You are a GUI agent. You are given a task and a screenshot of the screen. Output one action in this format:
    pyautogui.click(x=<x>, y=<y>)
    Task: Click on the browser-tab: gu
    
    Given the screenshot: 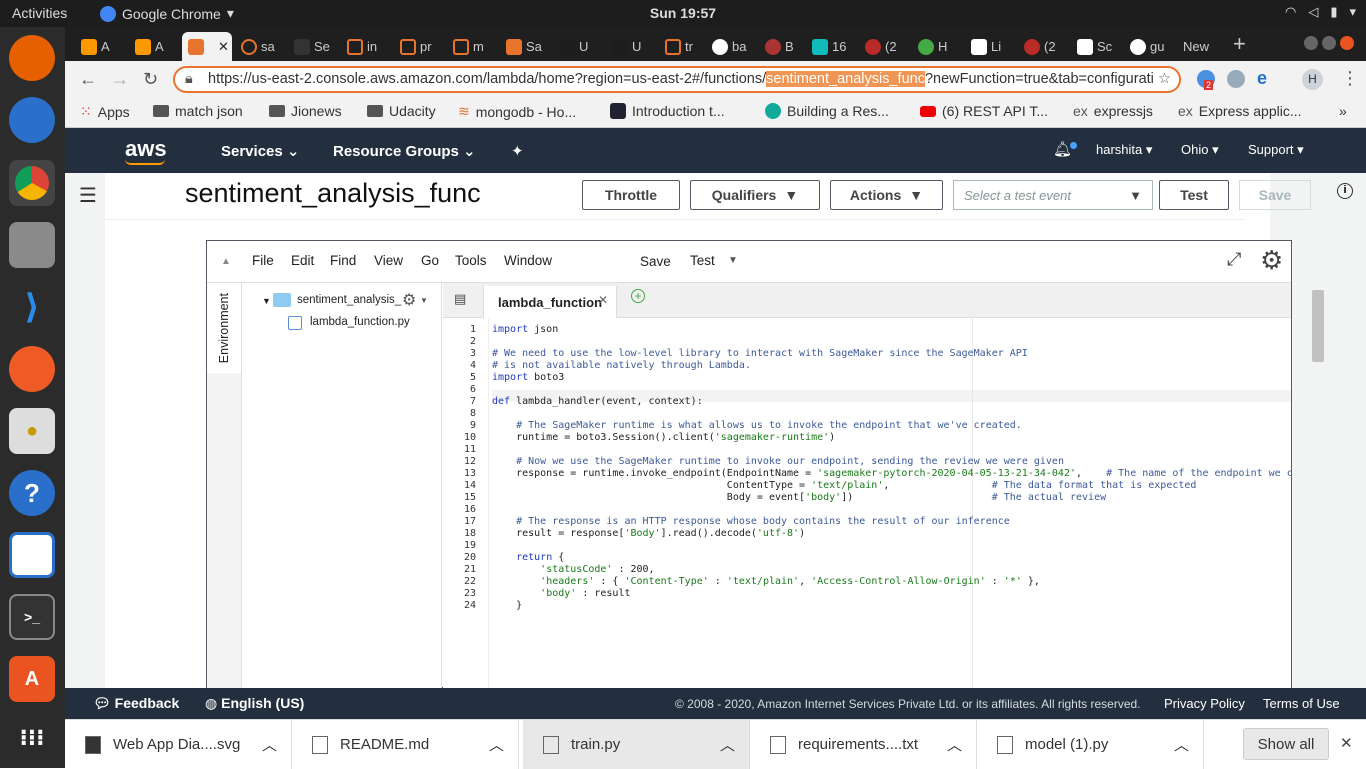 What is the action you would take?
    pyautogui.click(x=1150, y=46)
    